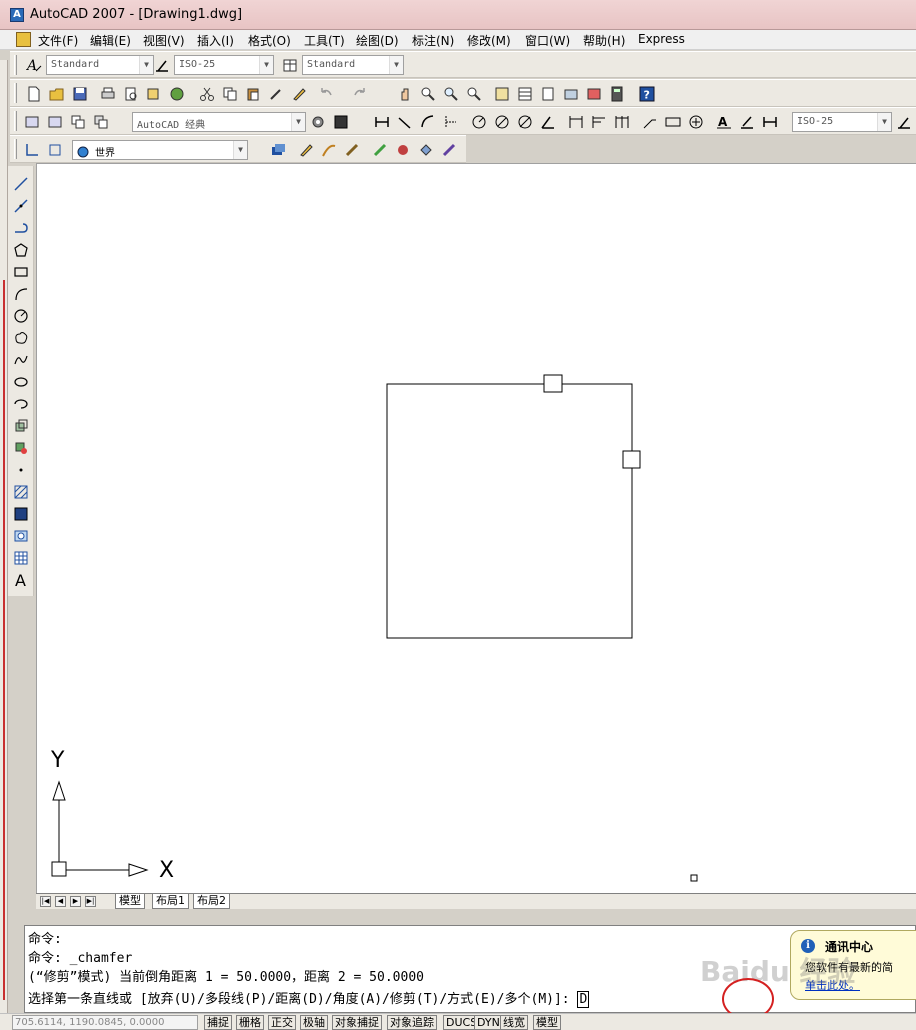 The height and width of the screenshot is (1030, 916). What do you see at coordinates (176, 93) in the screenshot?
I see `3d-dwf-icon` at bounding box center [176, 93].